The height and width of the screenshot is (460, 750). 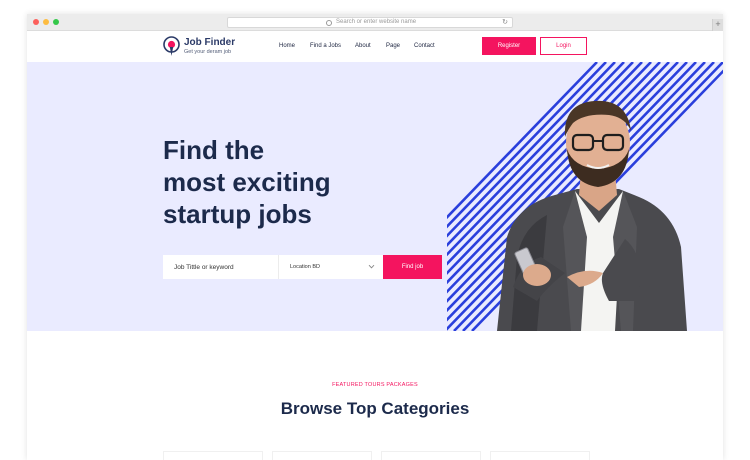 I want to click on nav-find-jobs: Find a Jobs, so click(x=325, y=46).